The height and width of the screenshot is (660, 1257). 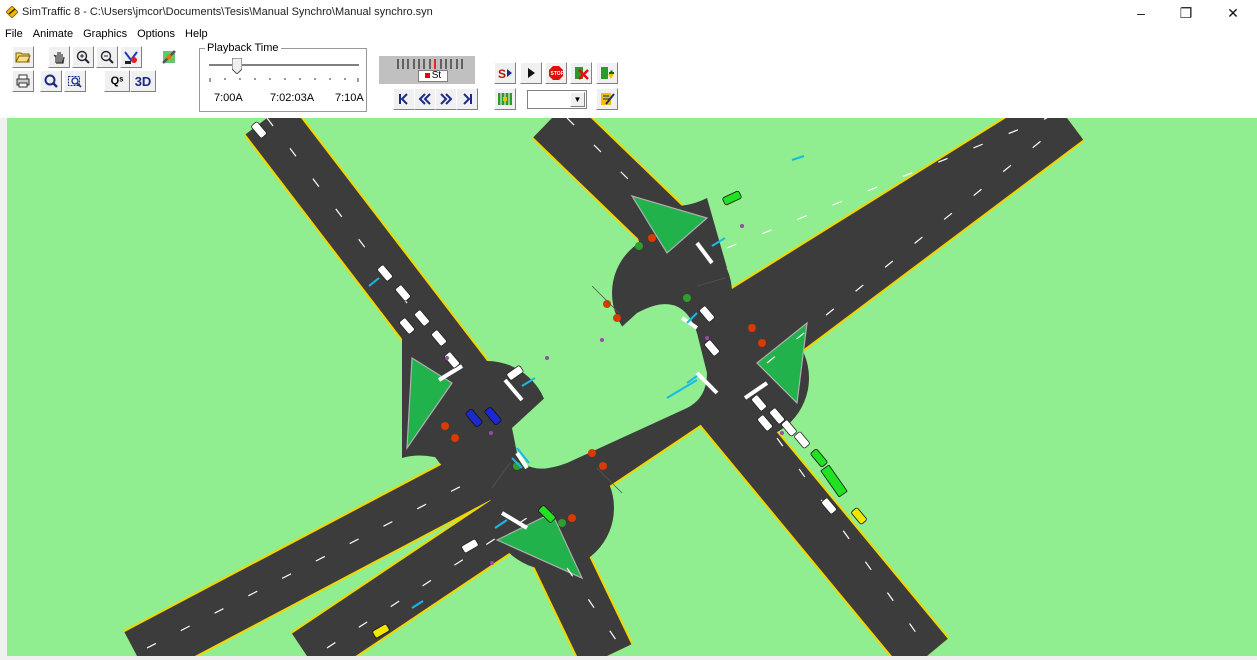 I want to click on step-back-icon, so click(x=424, y=99).